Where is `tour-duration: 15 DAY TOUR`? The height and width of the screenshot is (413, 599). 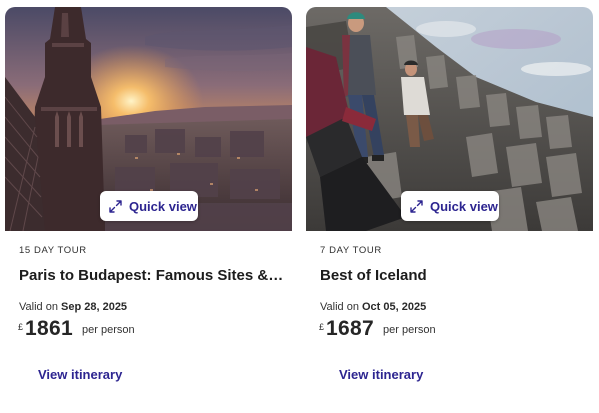 tour-duration: 15 DAY TOUR is located at coordinates (53, 250).